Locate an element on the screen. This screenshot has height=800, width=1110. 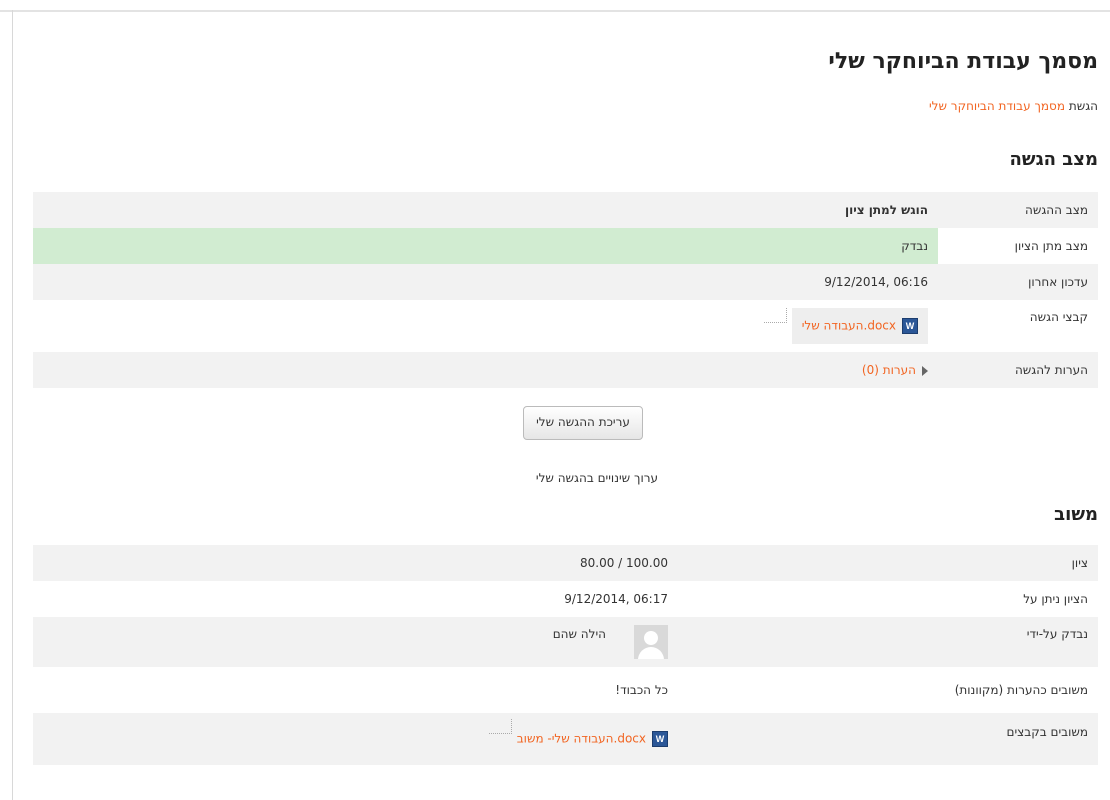
comments-link: הערות (0) is located at coordinates (889, 370).